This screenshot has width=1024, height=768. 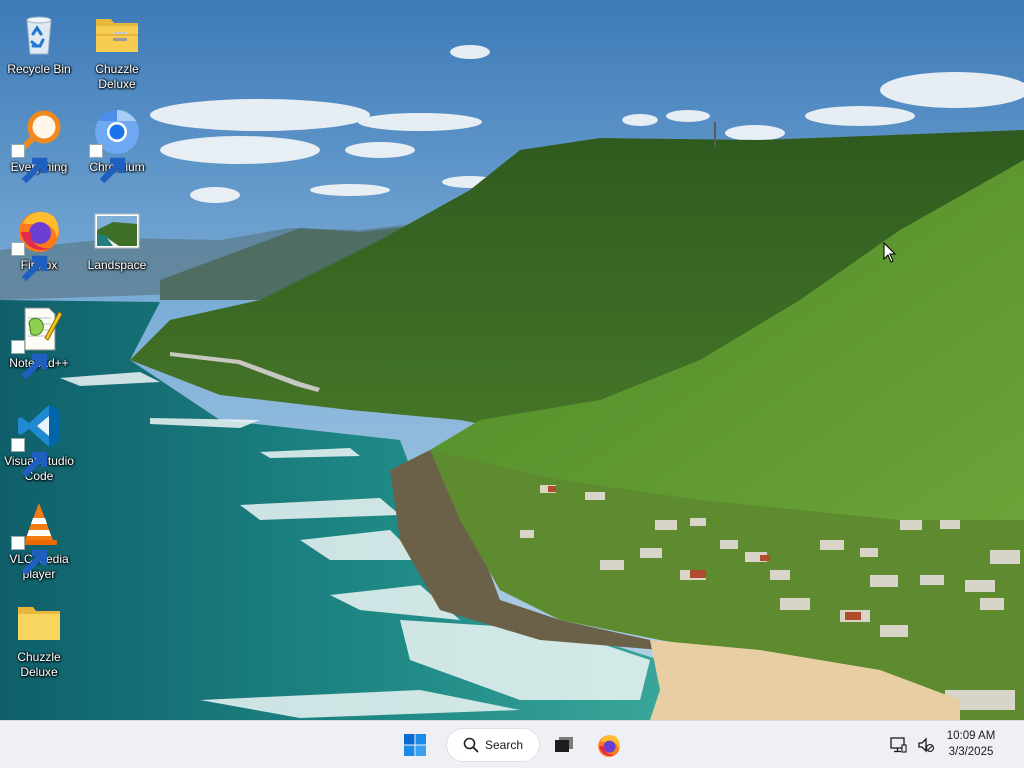 I want to click on taskbar: Search 10:09 AM 3/3/2025, so click(x=512, y=744).